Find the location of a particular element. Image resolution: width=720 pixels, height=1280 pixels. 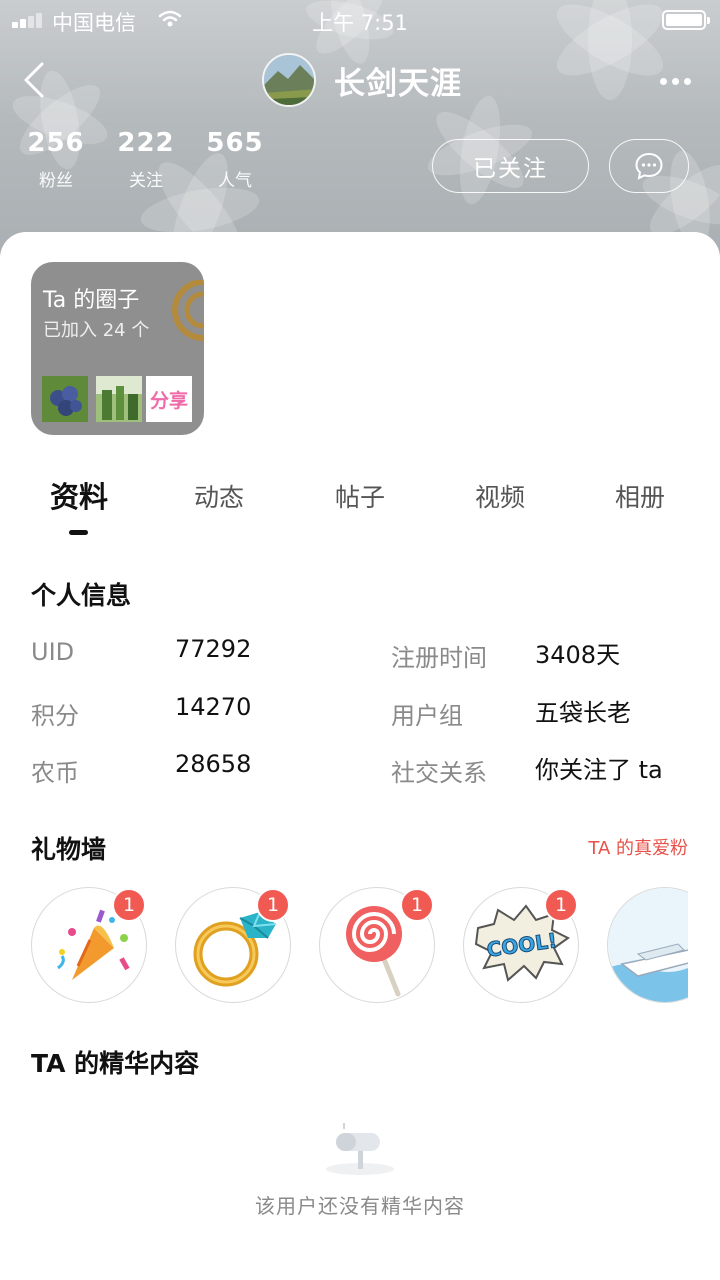

status-time: 上午 7:51 is located at coordinates (360, 23).